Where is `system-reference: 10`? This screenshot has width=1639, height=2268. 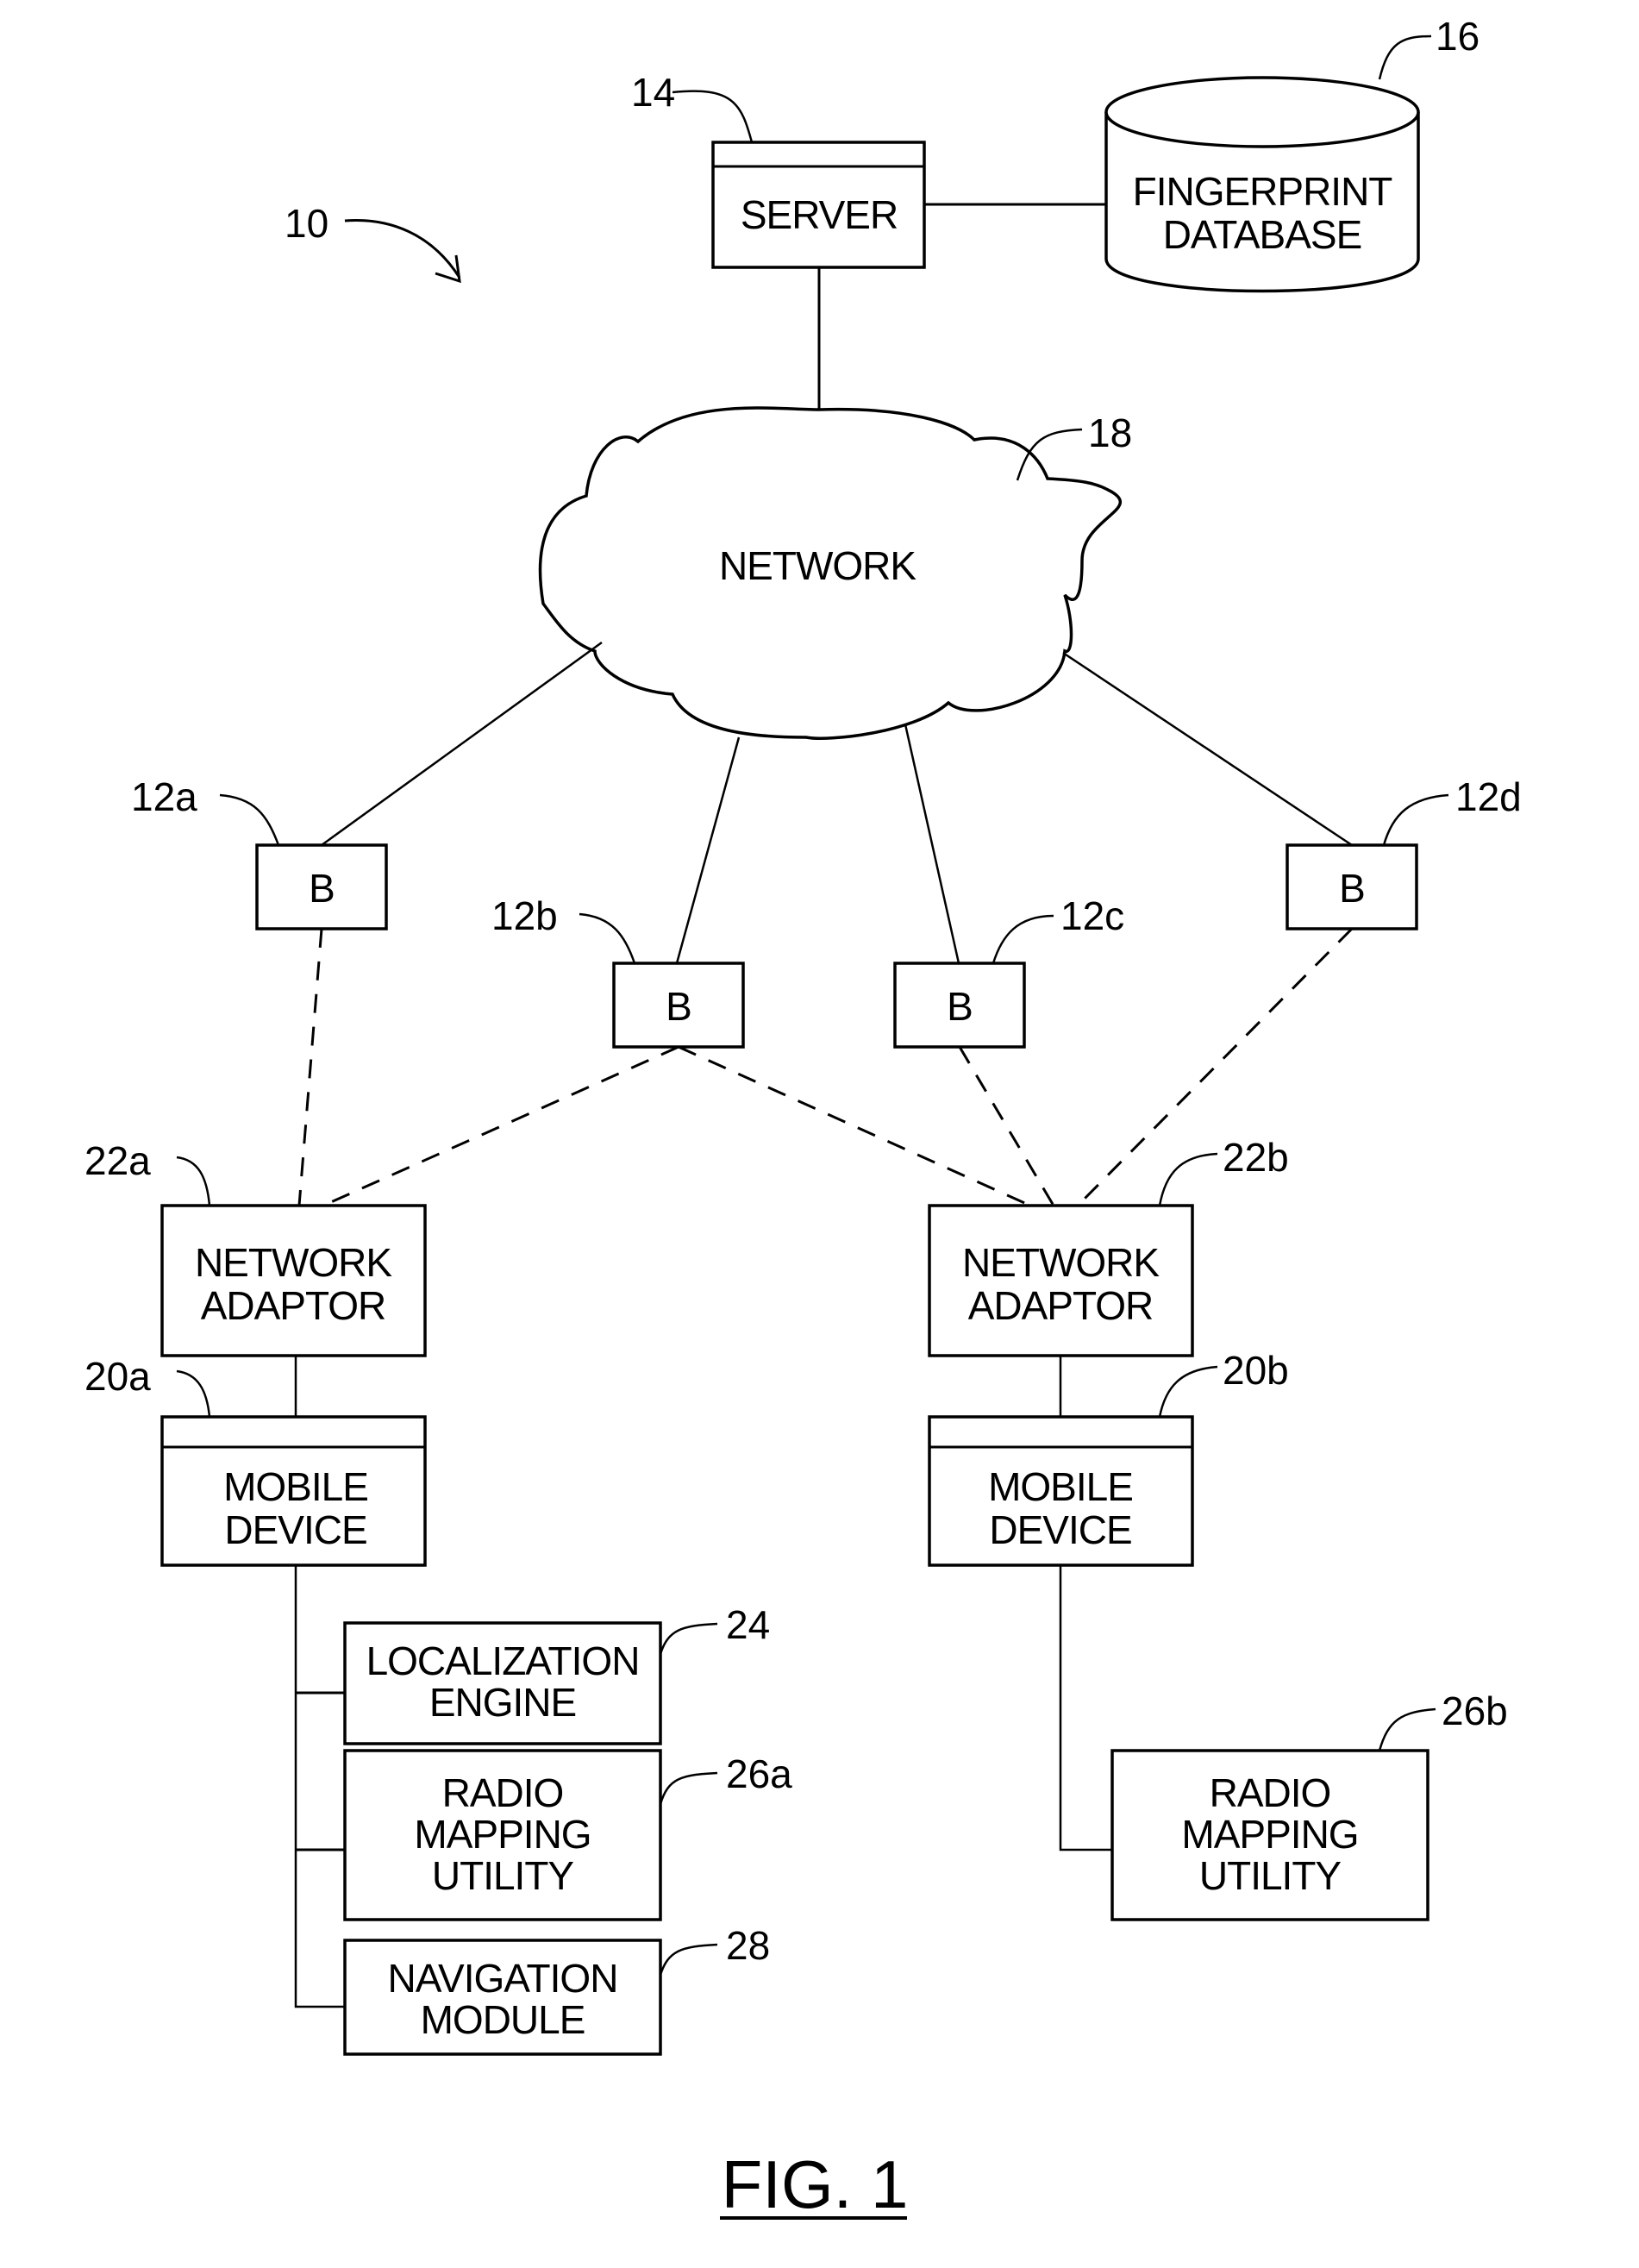
system-reference: 10 is located at coordinates (373, 242).